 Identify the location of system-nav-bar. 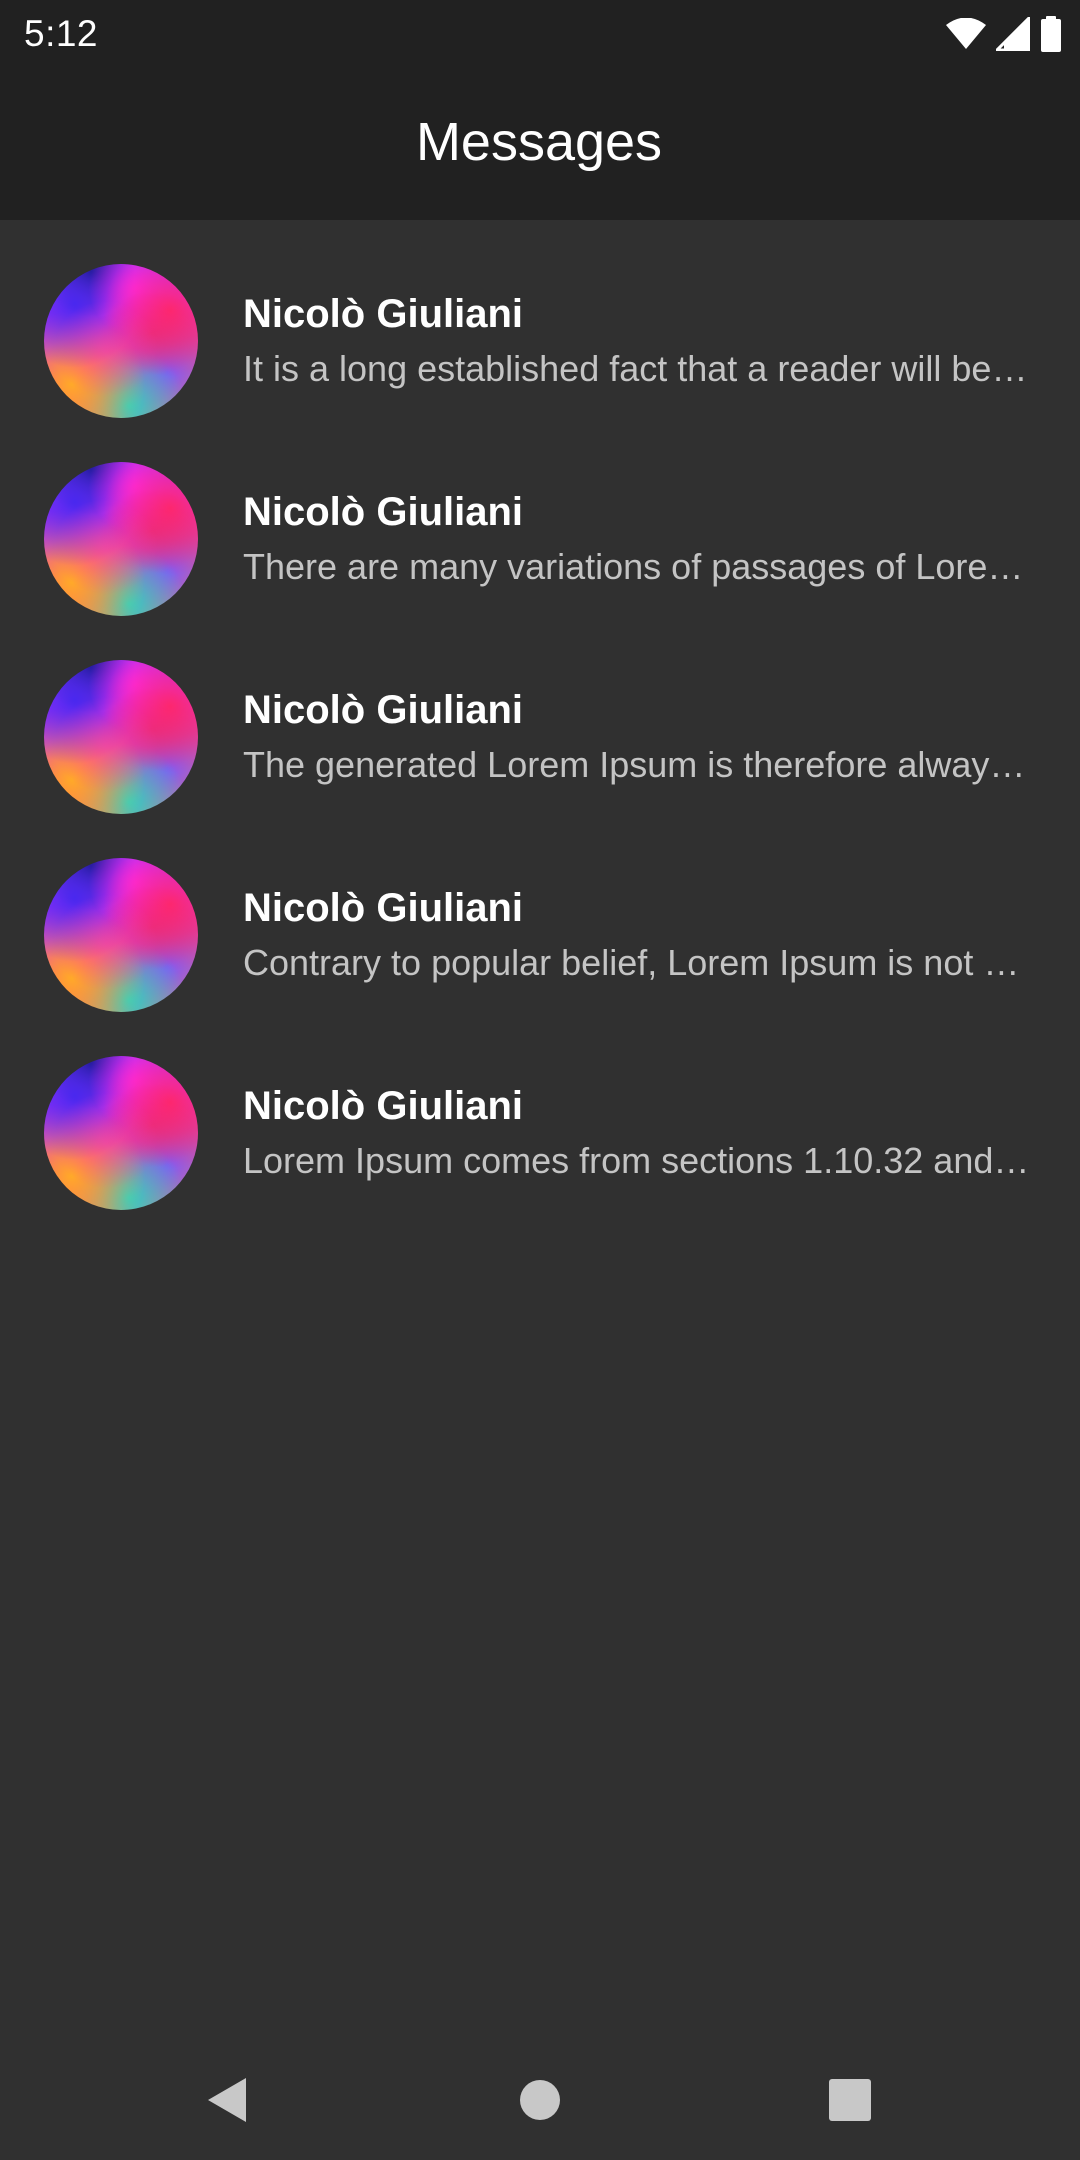
(540, 2100).